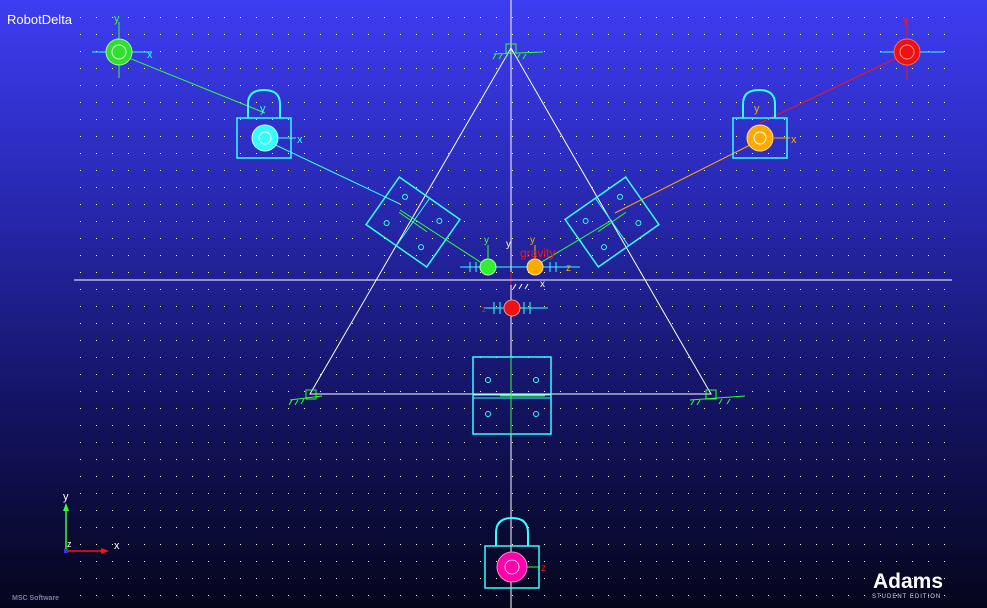  Describe the element at coordinates (66, 497) in the screenshot. I see `triad-y-label: y` at that location.